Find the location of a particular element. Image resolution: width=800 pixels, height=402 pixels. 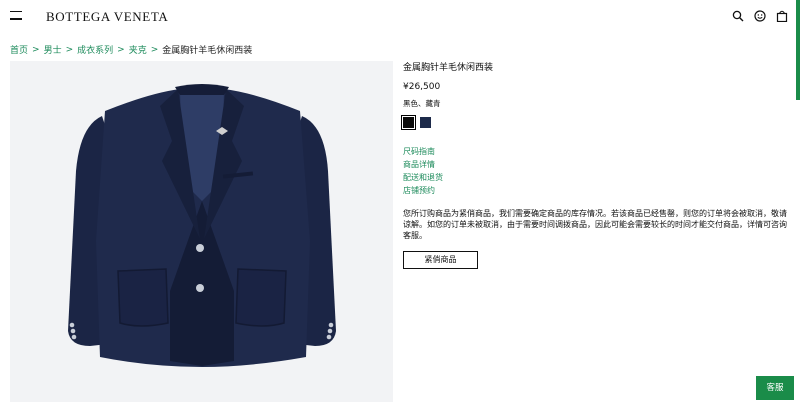

breadcrumb-current: 金属胸针羊毛休闲西装 is located at coordinates (207, 51).